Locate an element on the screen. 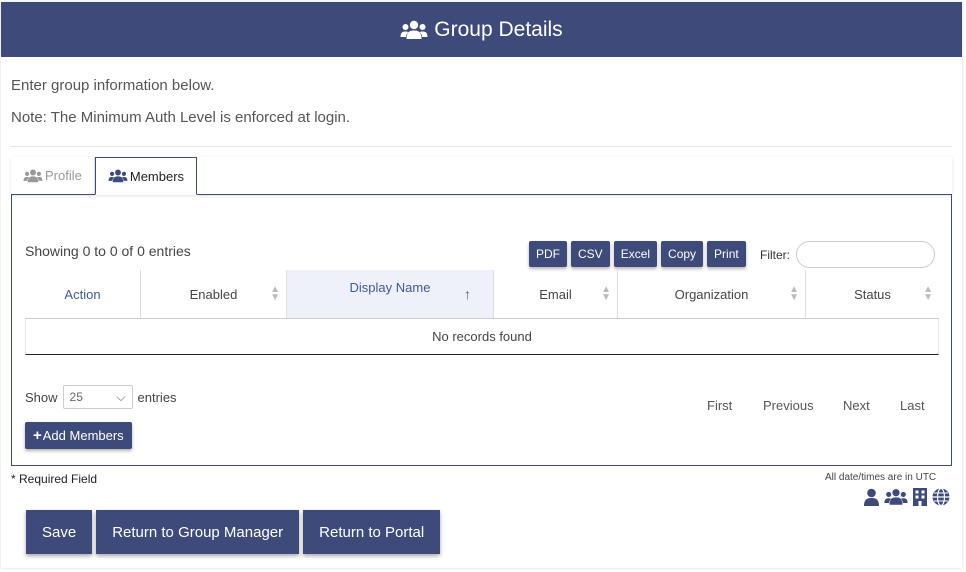 Image resolution: width=966 pixels, height=572 pixels. legend-icons is located at coordinates (906, 497).